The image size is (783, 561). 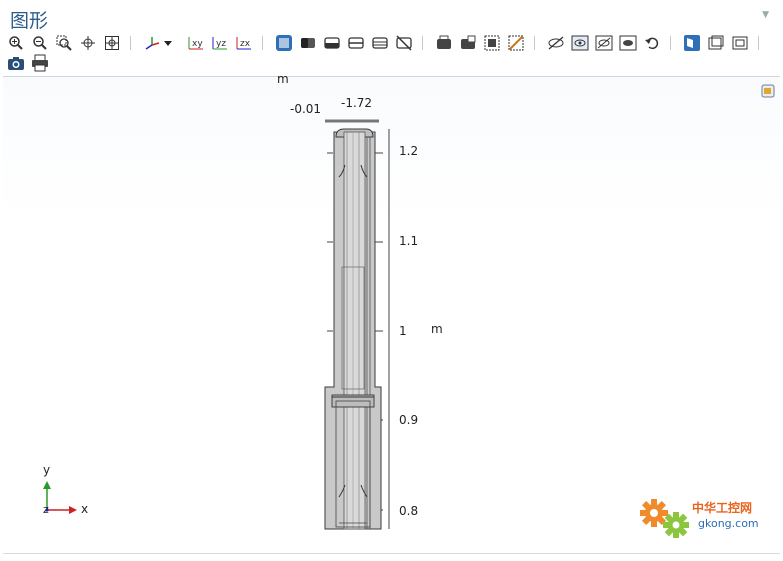 What do you see at coordinates (40, 63) in the screenshot?
I see `print-icon` at bounding box center [40, 63].